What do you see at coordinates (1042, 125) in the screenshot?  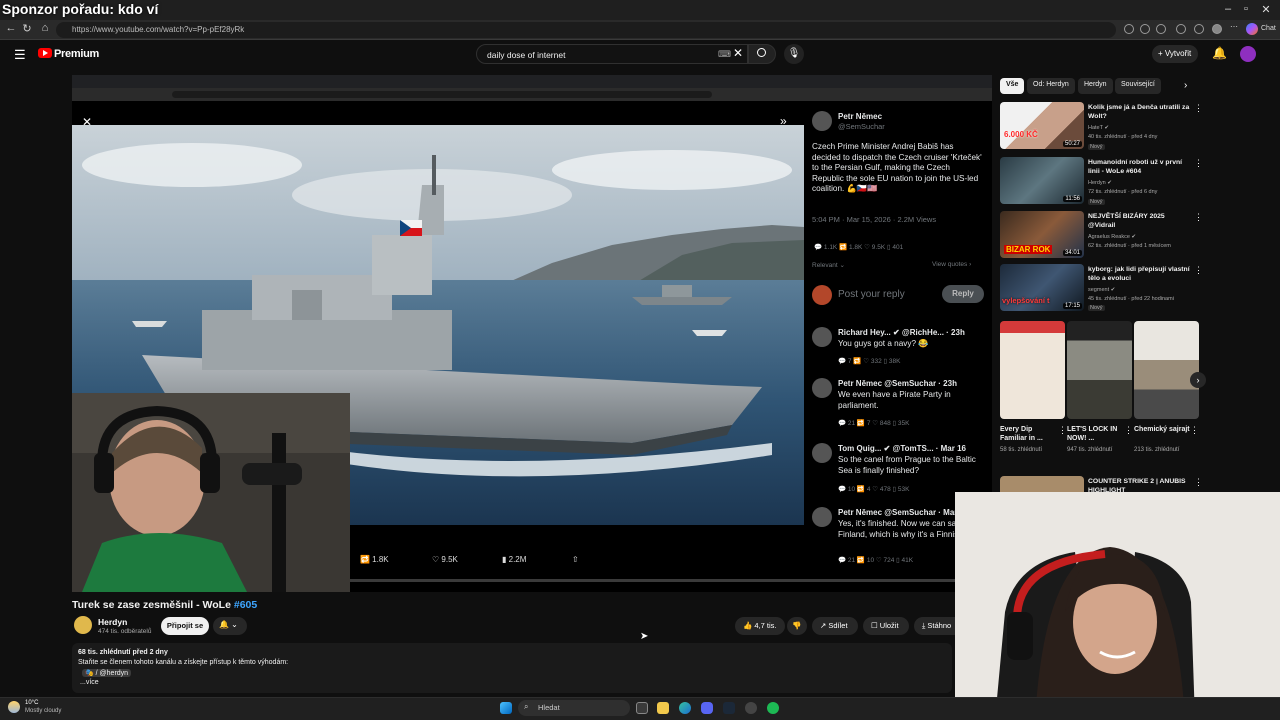 I see `rec-thumbnail: 6.000 KČ 50:27` at bounding box center [1042, 125].